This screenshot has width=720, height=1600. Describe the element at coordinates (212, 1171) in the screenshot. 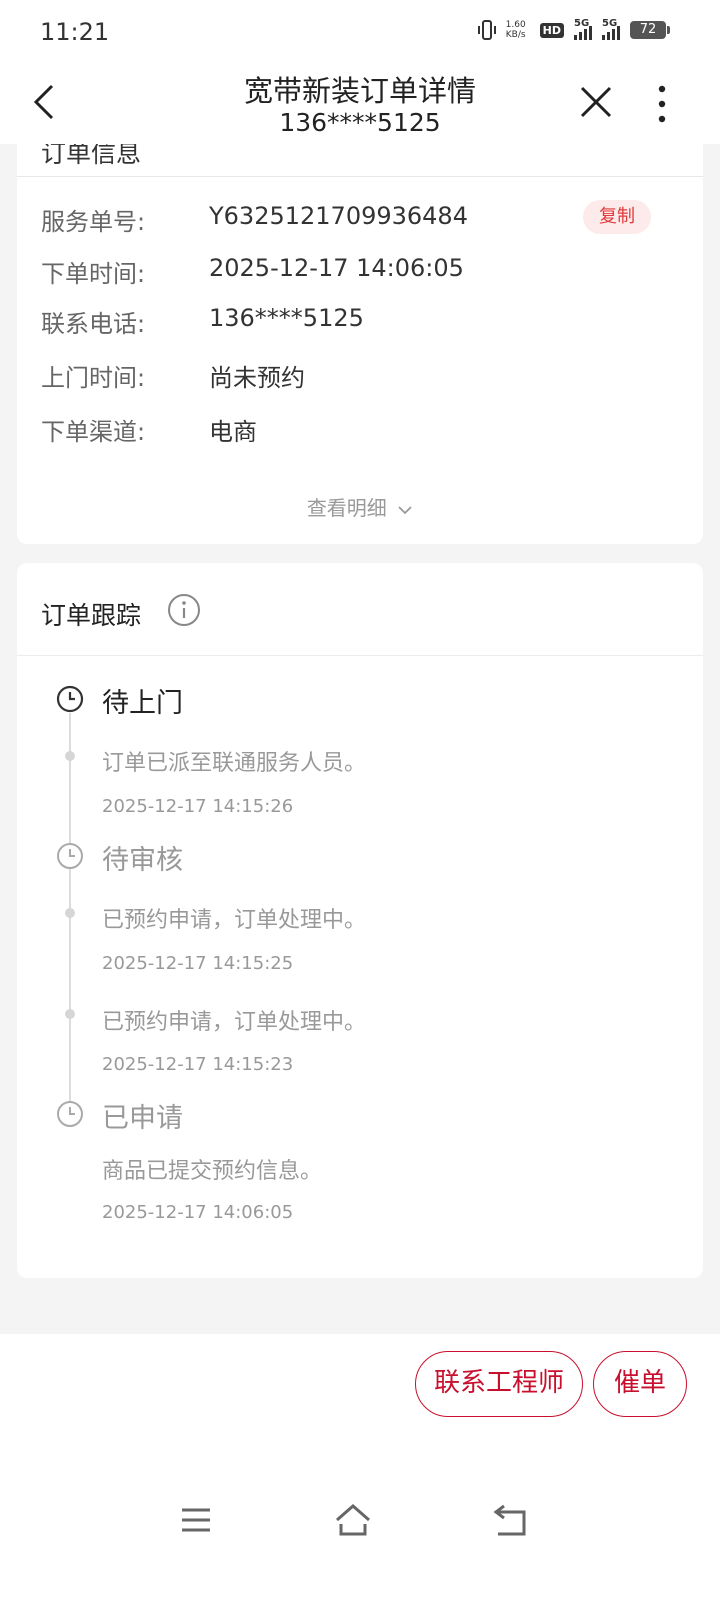

I see `timeline-desc: 商品已提交预约信息。` at that location.